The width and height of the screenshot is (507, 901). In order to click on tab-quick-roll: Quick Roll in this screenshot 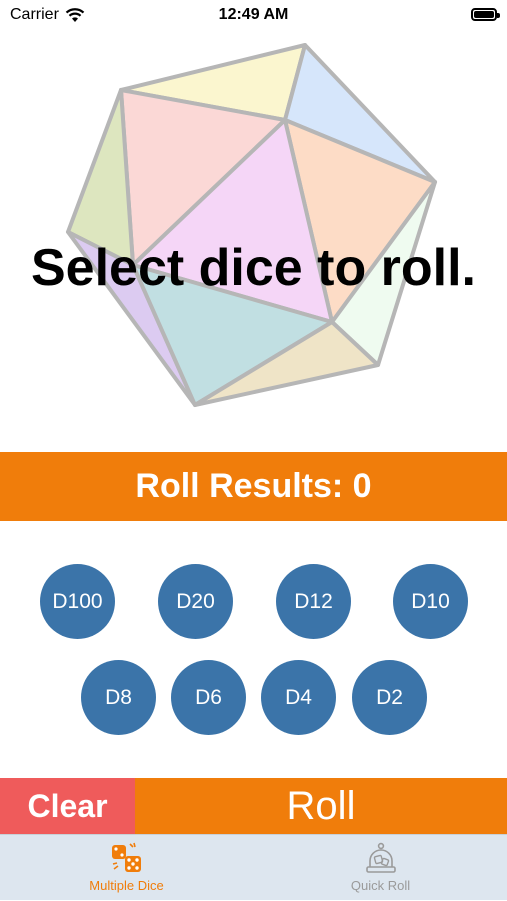, I will do `click(380, 868)`.